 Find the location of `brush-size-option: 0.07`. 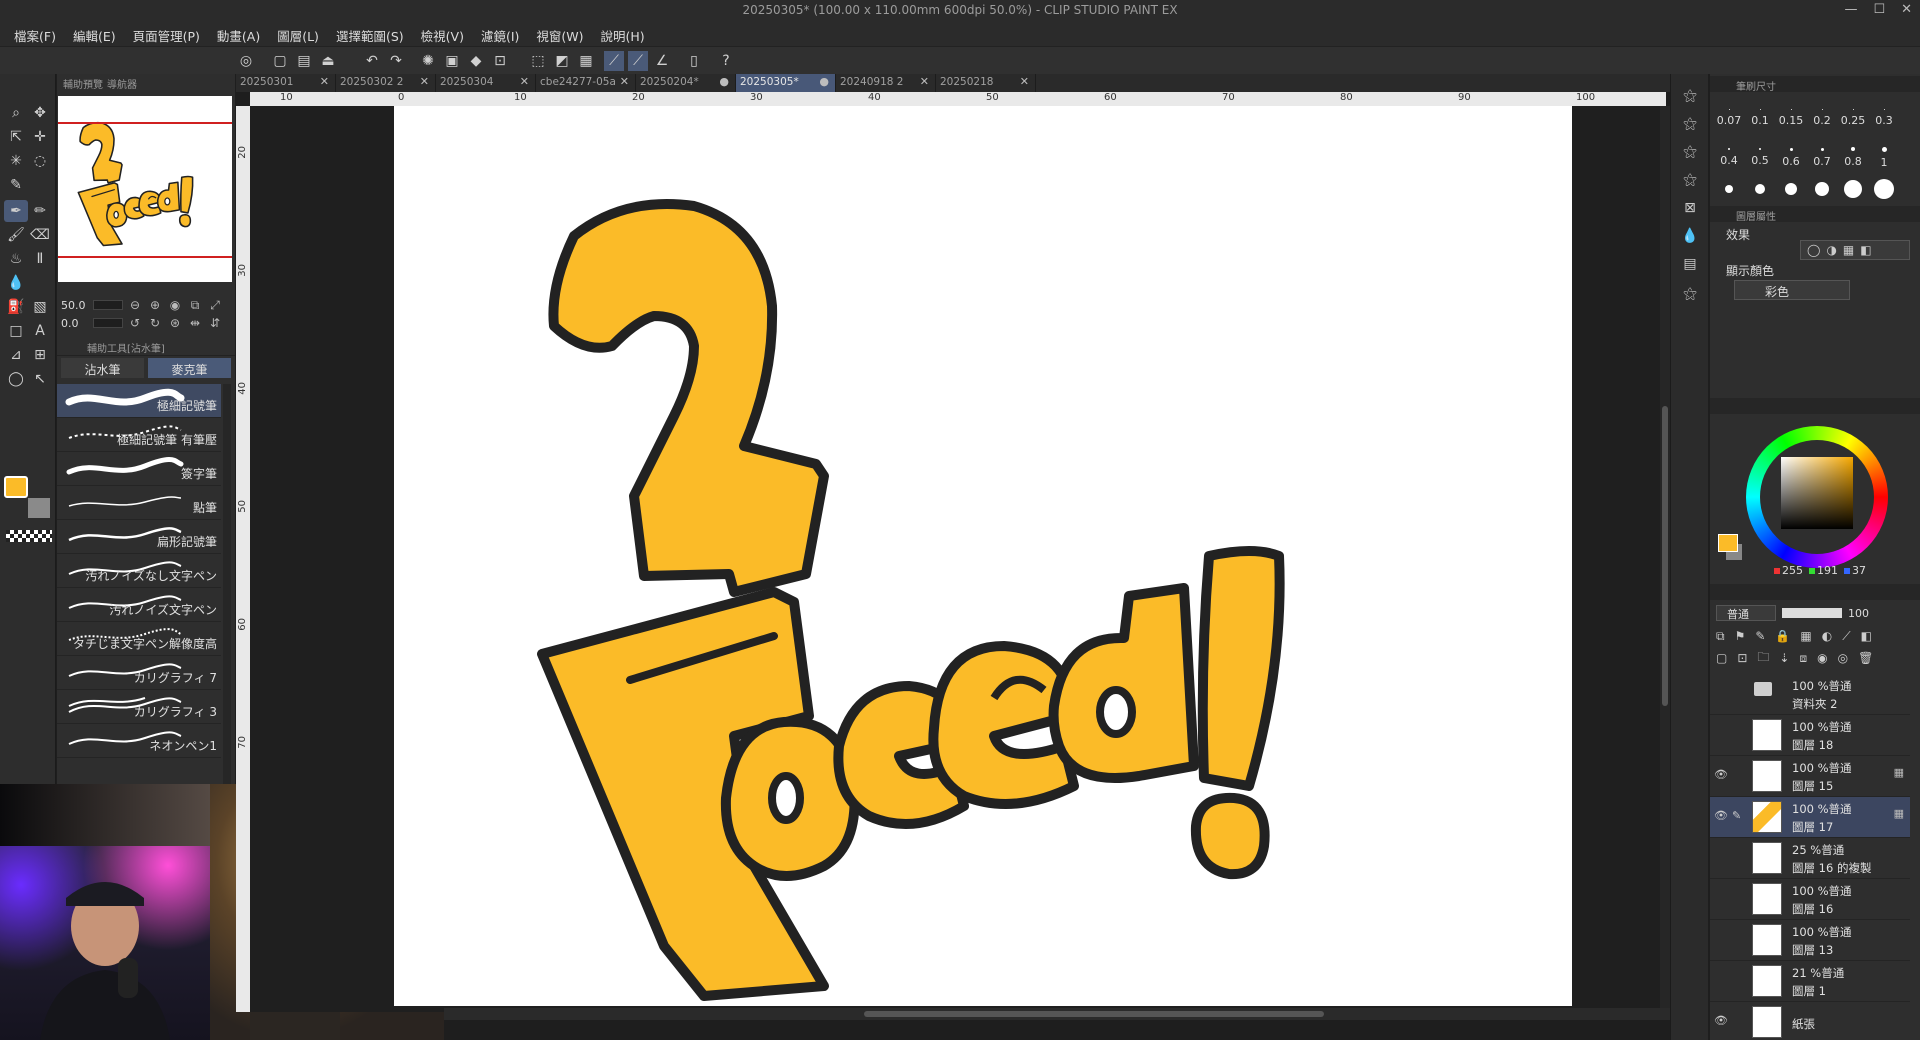

brush-size-option: 0.07 is located at coordinates (1729, 120).